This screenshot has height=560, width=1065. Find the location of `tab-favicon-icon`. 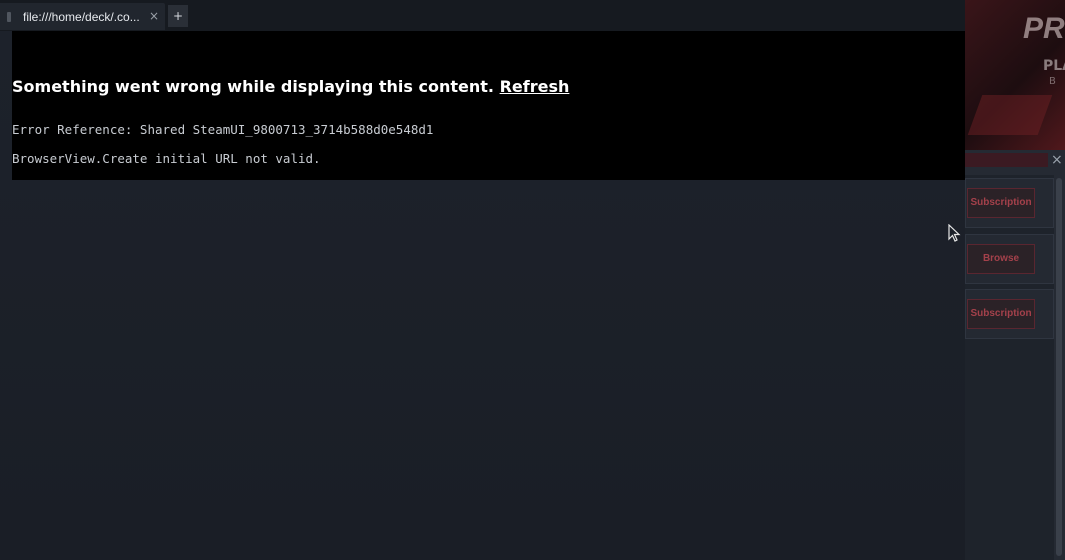

tab-favicon-icon is located at coordinates (9, 16).